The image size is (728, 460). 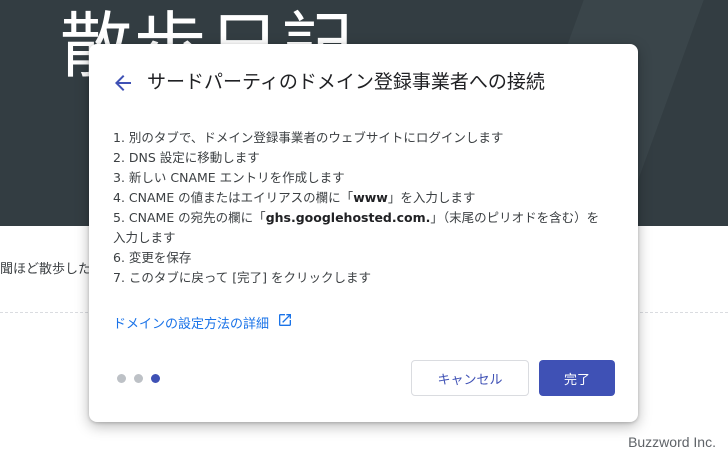 What do you see at coordinates (672, 442) in the screenshot?
I see `watermark: Buzzword Inc.` at bounding box center [672, 442].